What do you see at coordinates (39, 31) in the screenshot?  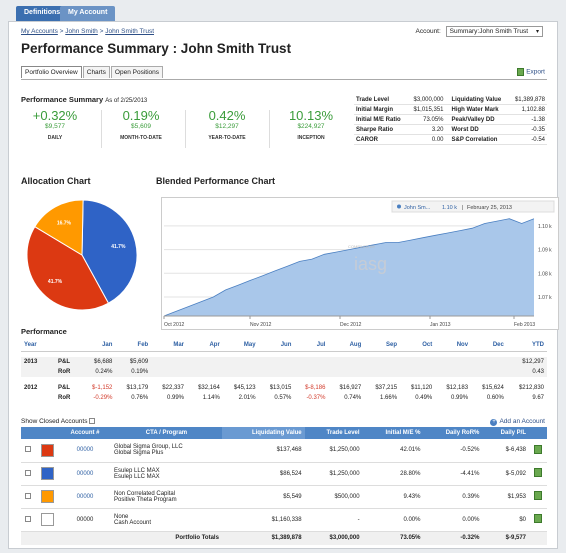 I see `breadcrumb-my-accounts: My Accounts` at bounding box center [39, 31].